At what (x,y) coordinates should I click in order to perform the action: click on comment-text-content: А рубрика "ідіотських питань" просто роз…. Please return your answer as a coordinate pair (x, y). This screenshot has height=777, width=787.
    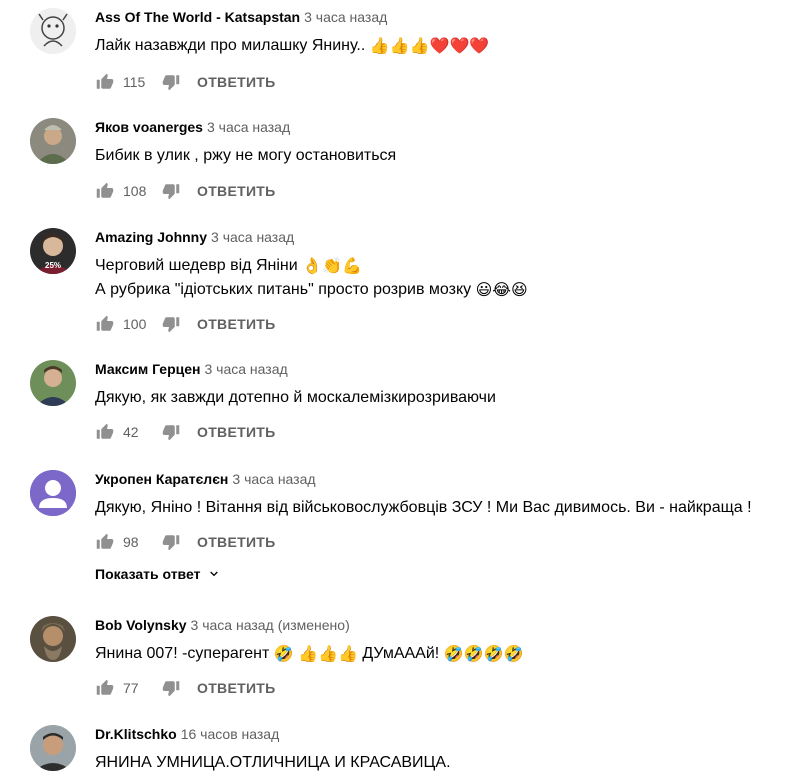
    Looking at the image, I should click on (285, 289).